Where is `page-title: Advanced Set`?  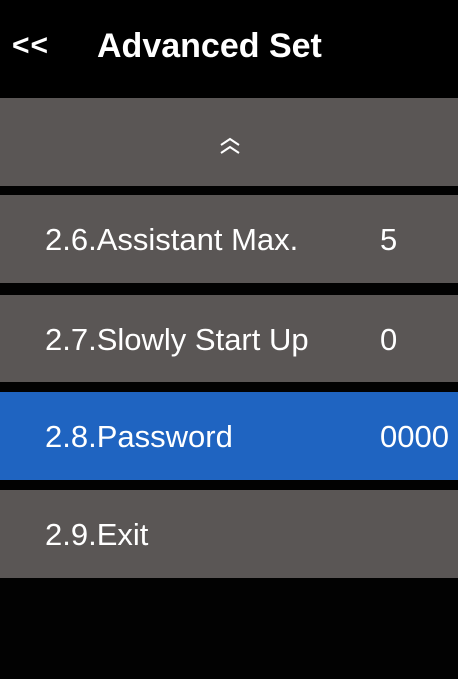
page-title: Advanced Set is located at coordinates (209, 46).